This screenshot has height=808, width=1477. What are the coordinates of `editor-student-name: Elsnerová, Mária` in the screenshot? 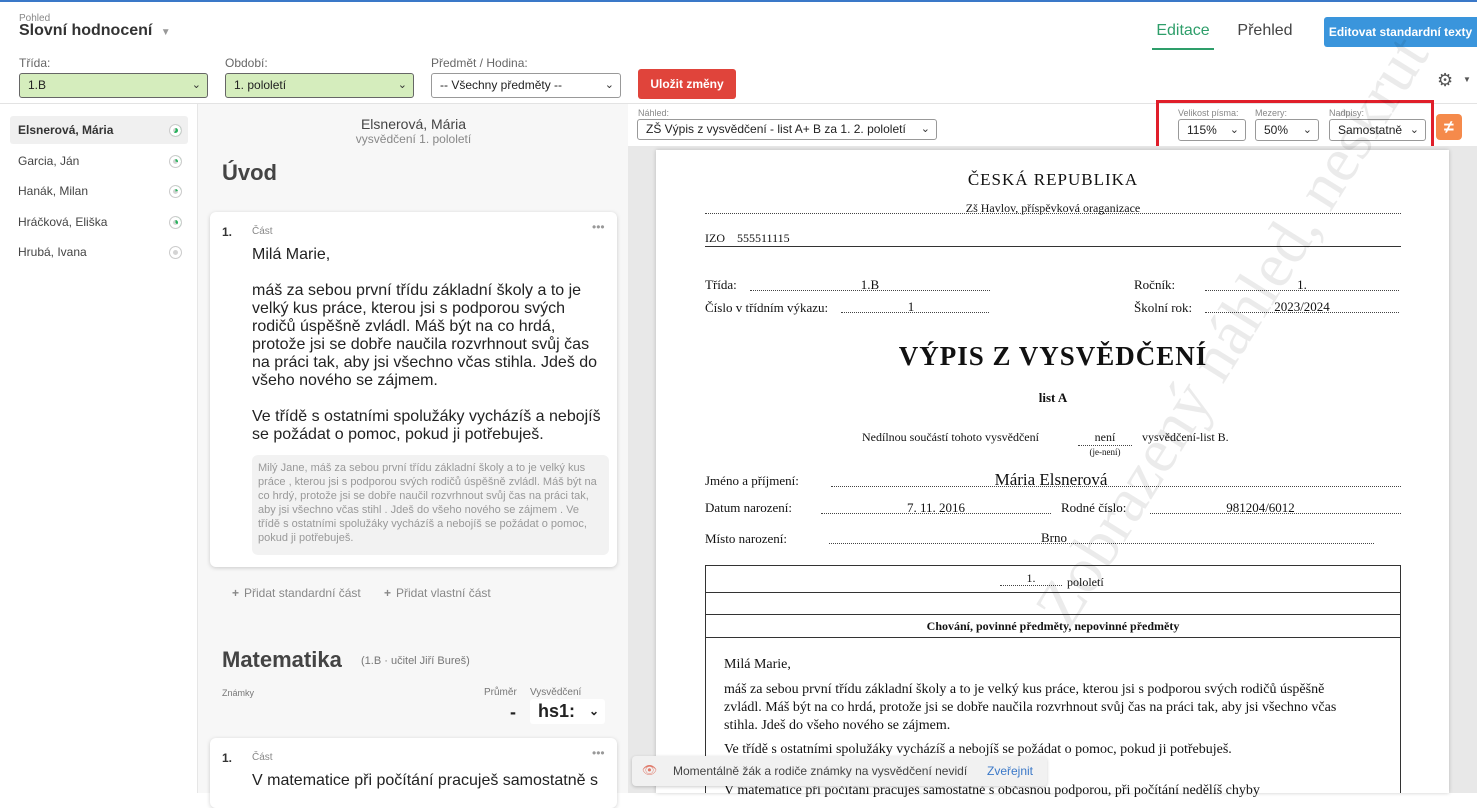 It's located at (413, 124).